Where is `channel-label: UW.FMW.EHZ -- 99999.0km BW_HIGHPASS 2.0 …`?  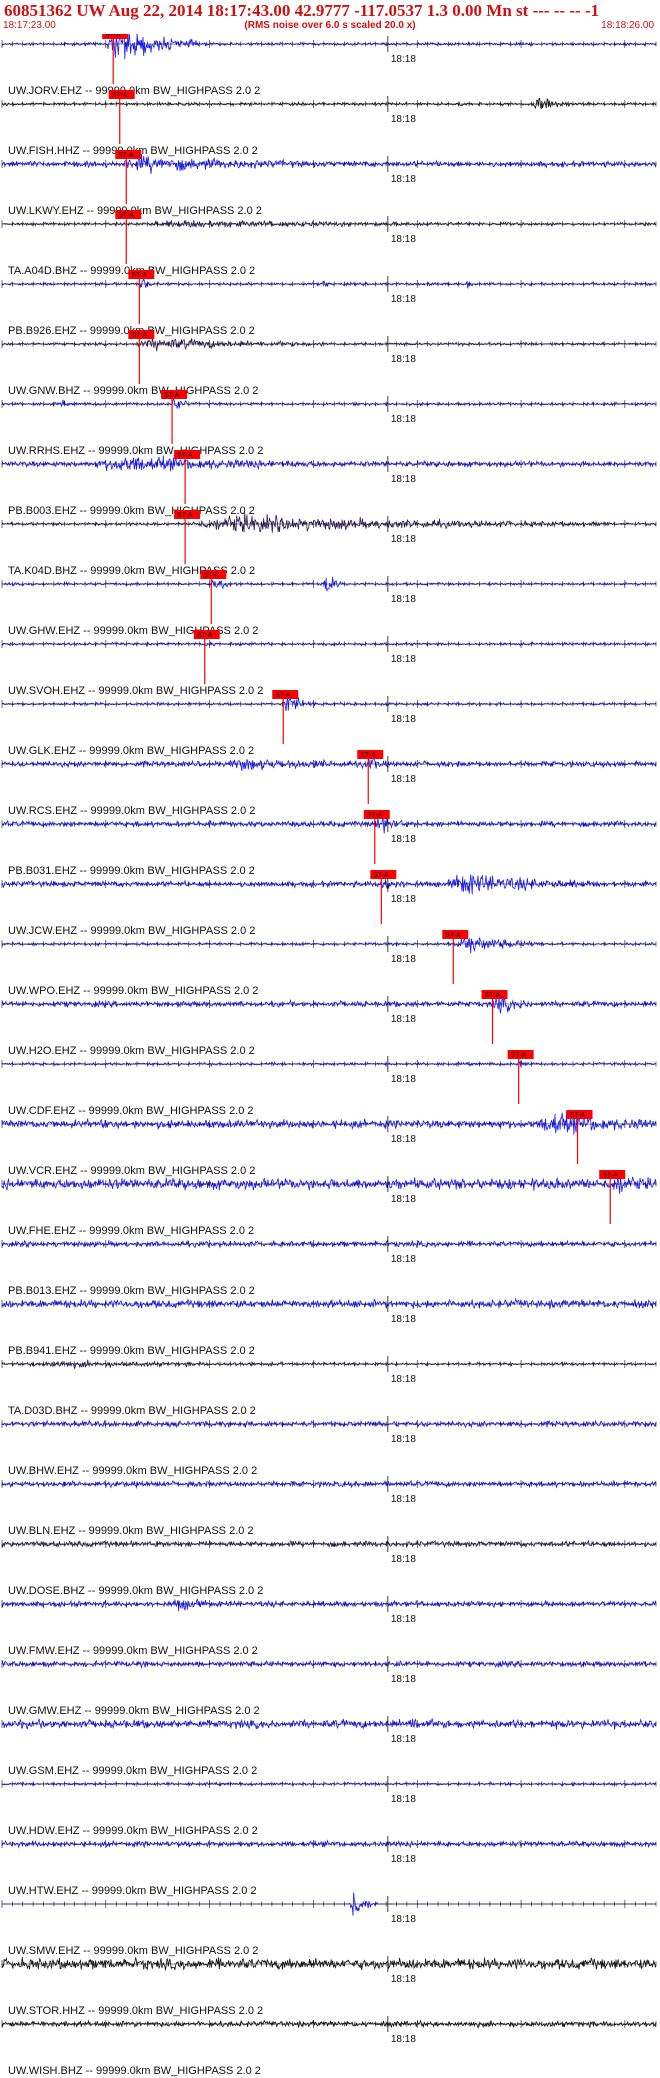 channel-label: UW.FMW.EHZ -- 99999.0km BW_HIGHPASS 2.0 … is located at coordinates (133, 1651).